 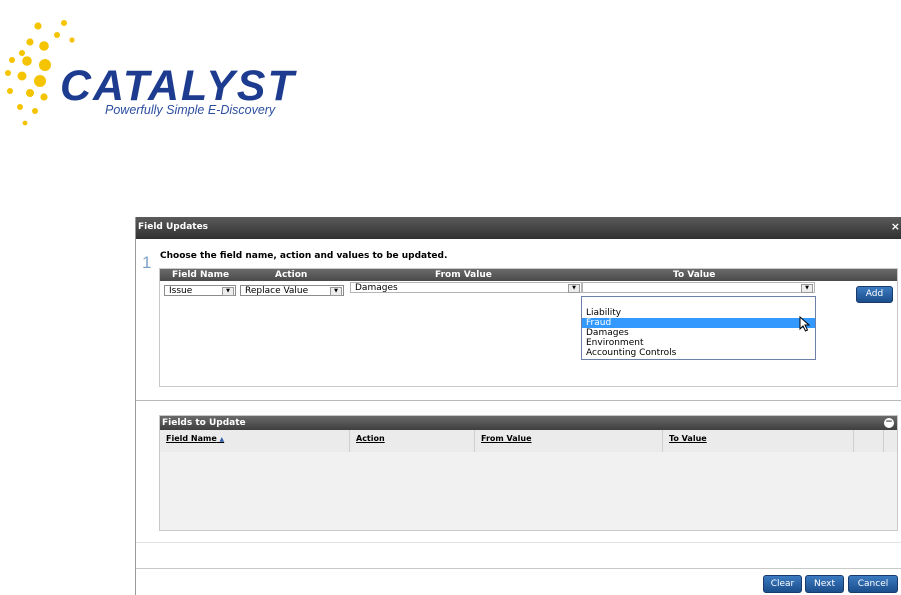 I want to click on collapse-icon: −, so click(x=889, y=423).